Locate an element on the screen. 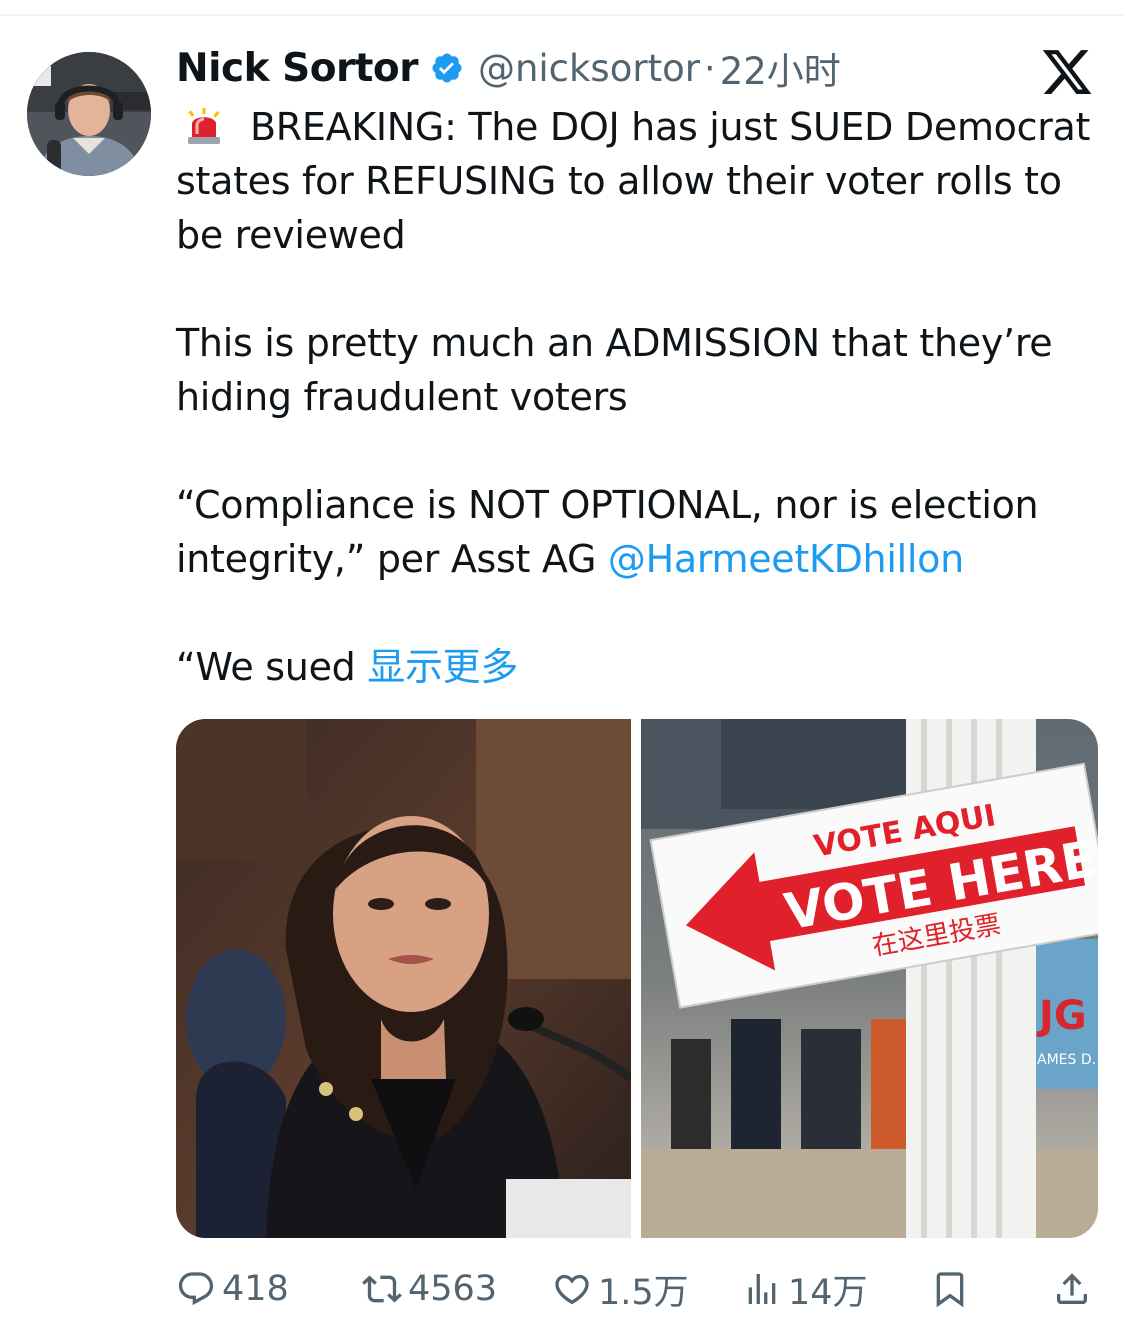  like-button: 1.5万 is located at coordinates (620, 1289).